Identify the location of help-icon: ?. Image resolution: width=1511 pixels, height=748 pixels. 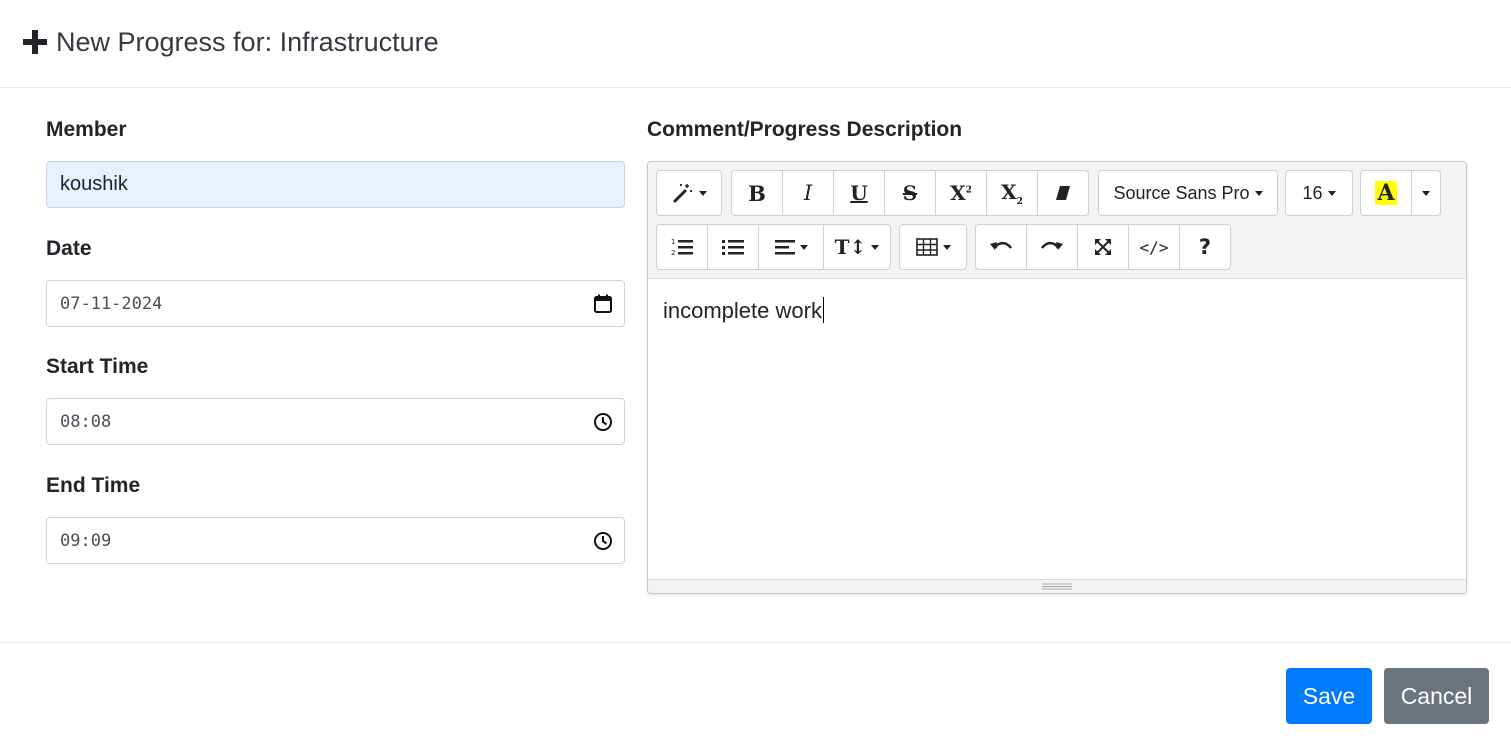
(1205, 247).